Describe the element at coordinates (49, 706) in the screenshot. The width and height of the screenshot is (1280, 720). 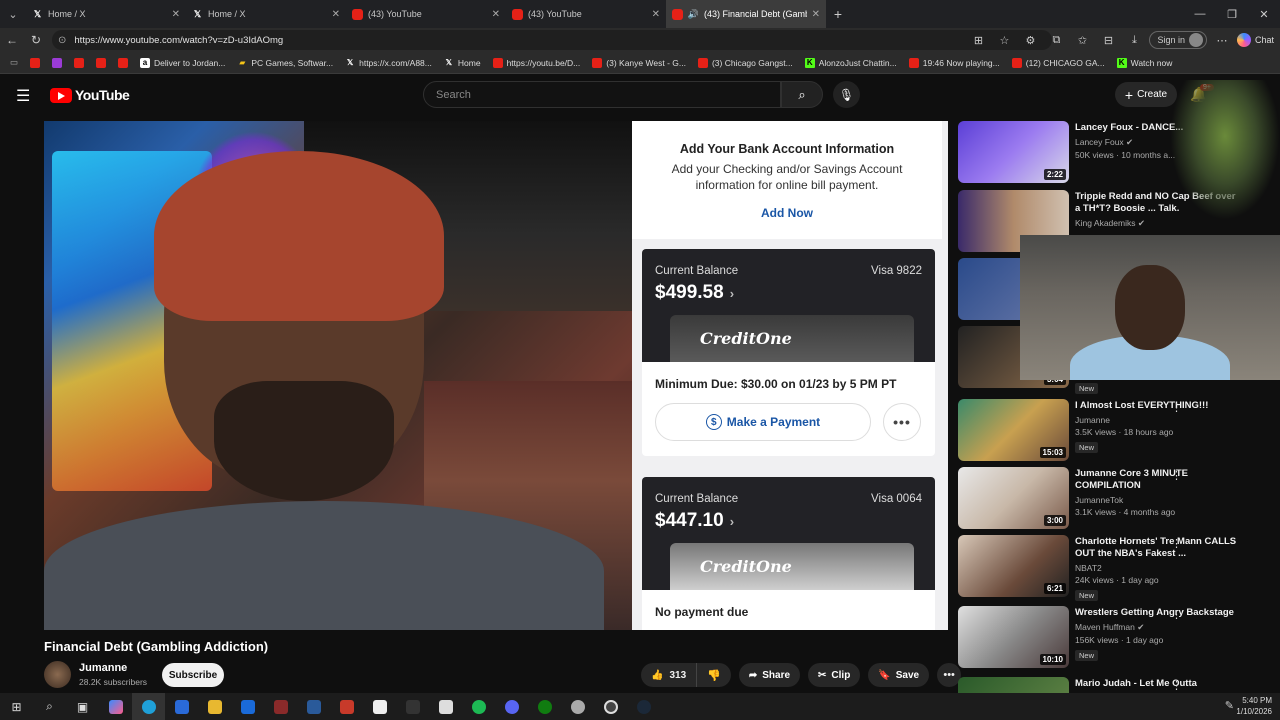
I see `search-icon: ⌕` at that location.